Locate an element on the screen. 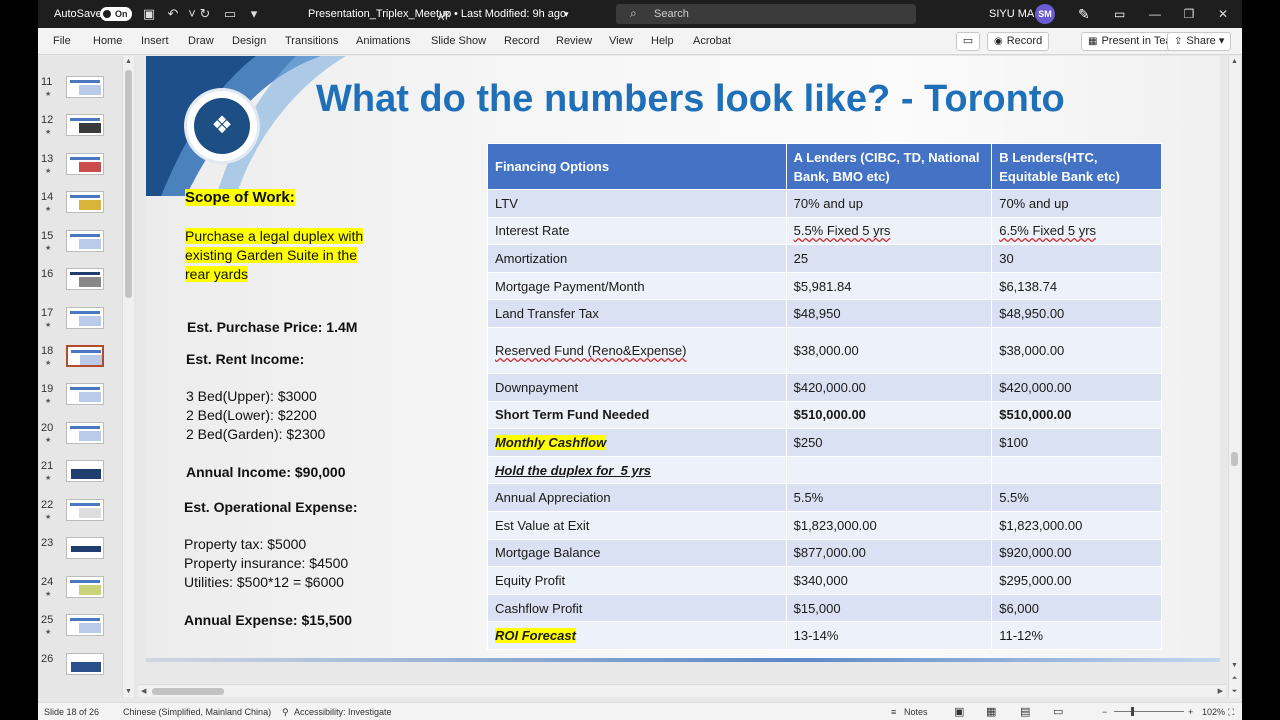  slide-thumbnail: 14 ★ is located at coordinates (83, 208).